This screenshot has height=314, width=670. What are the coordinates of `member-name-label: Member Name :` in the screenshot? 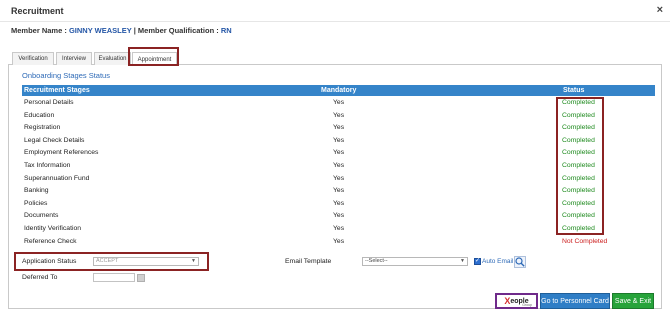 It's located at (39, 30).